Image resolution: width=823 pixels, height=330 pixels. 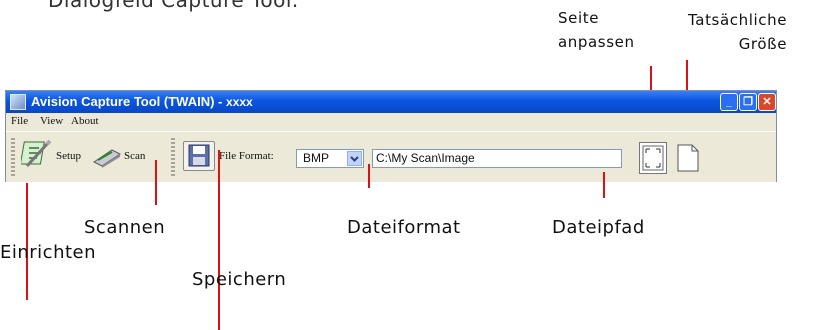 What do you see at coordinates (125, 227) in the screenshot?
I see `callout-scannen: Scannen` at bounding box center [125, 227].